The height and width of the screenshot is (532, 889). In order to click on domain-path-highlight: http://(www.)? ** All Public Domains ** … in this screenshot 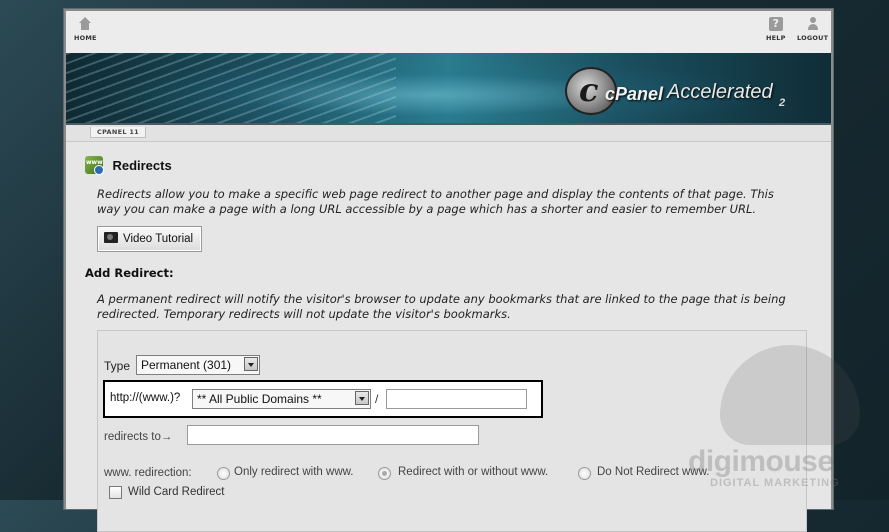, I will do `click(323, 399)`.